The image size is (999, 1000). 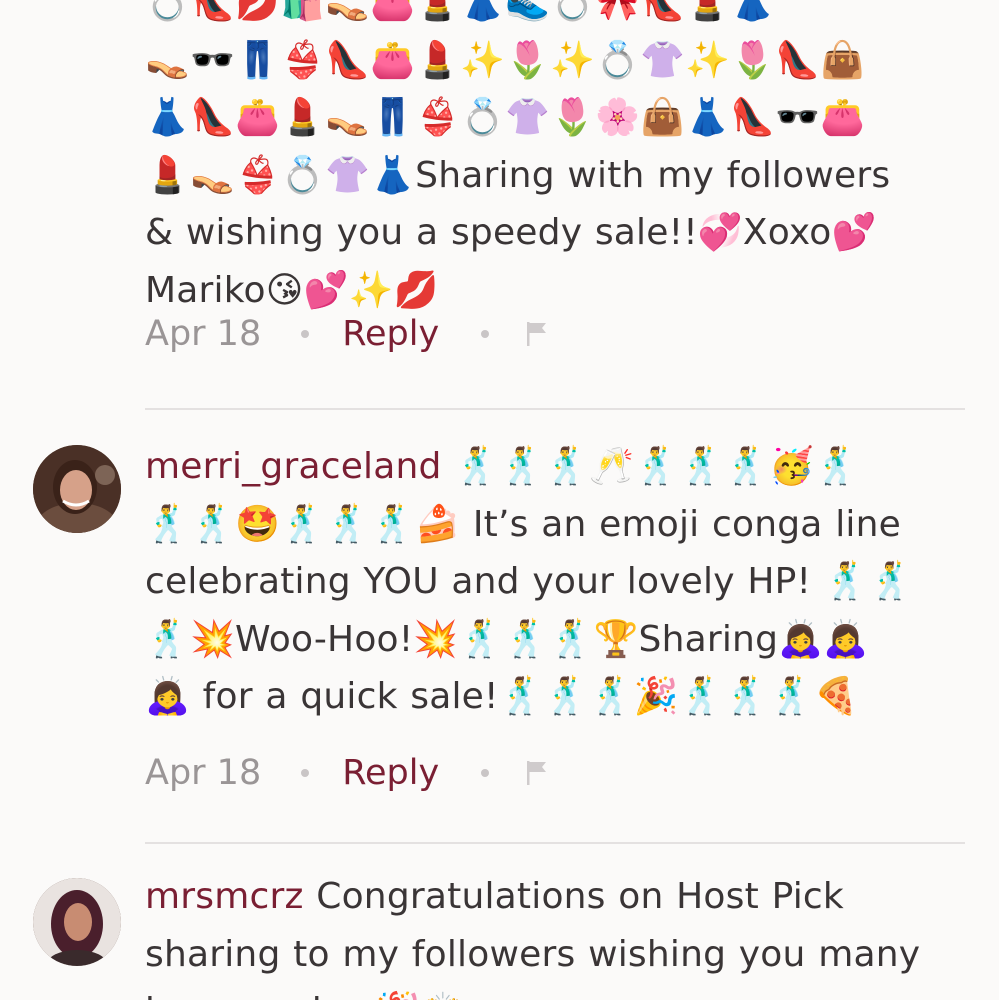 What do you see at coordinates (507, 639) in the screenshot?
I see `comment-line: 🕺💥Woo-Hoo!💥🕺🕺🕺🏆Sharing🙇‍♀️🙇‍♀️` at bounding box center [507, 639].